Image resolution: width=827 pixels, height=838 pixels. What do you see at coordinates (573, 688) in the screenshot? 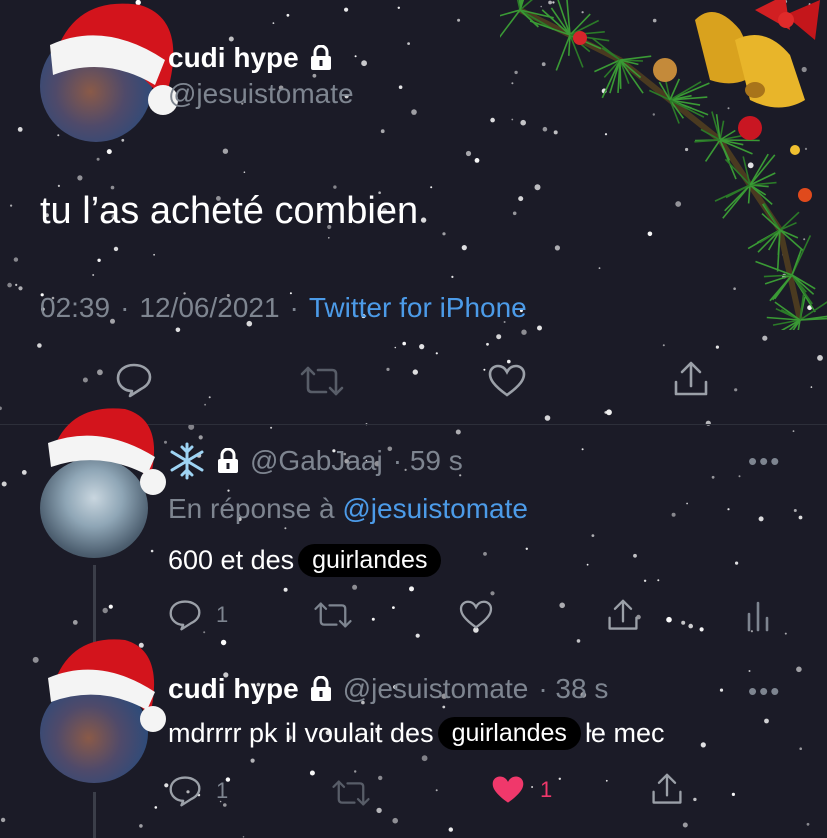
I see `reply-time: · 38 s` at bounding box center [573, 688].